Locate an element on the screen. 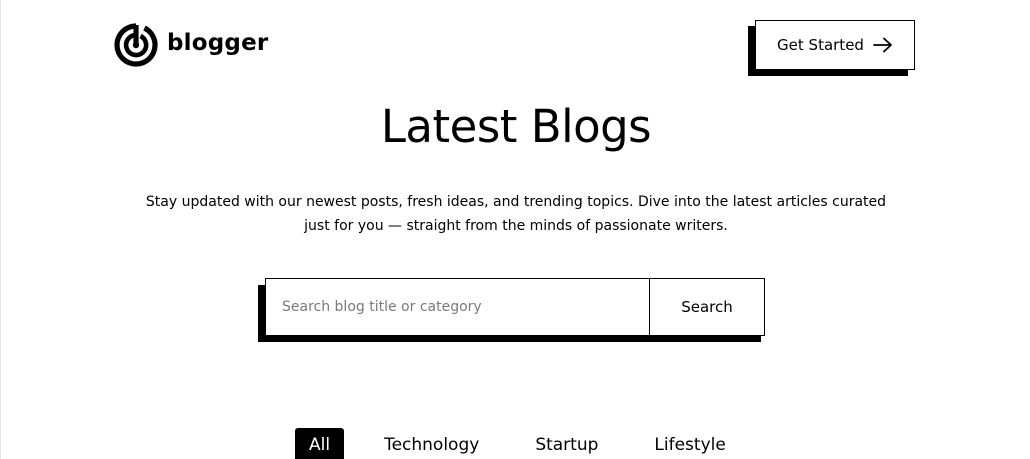 This screenshot has width=1030, height=459. search-button: Search is located at coordinates (706, 307).